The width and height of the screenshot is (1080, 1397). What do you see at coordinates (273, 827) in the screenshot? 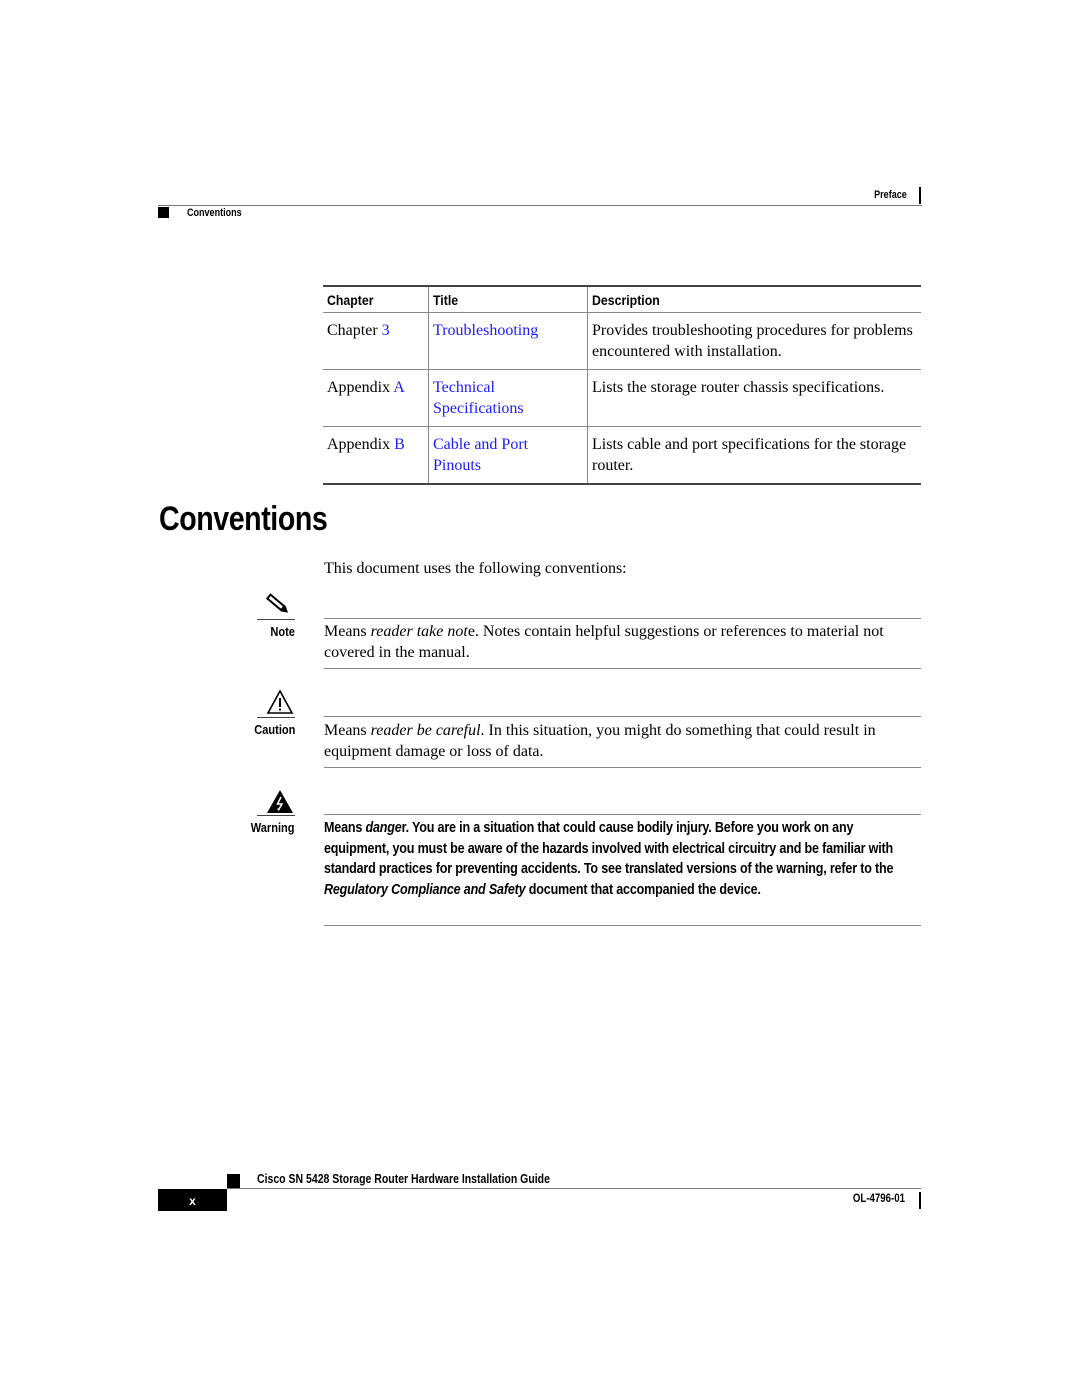
I see `warning-label: Warning` at bounding box center [273, 827].